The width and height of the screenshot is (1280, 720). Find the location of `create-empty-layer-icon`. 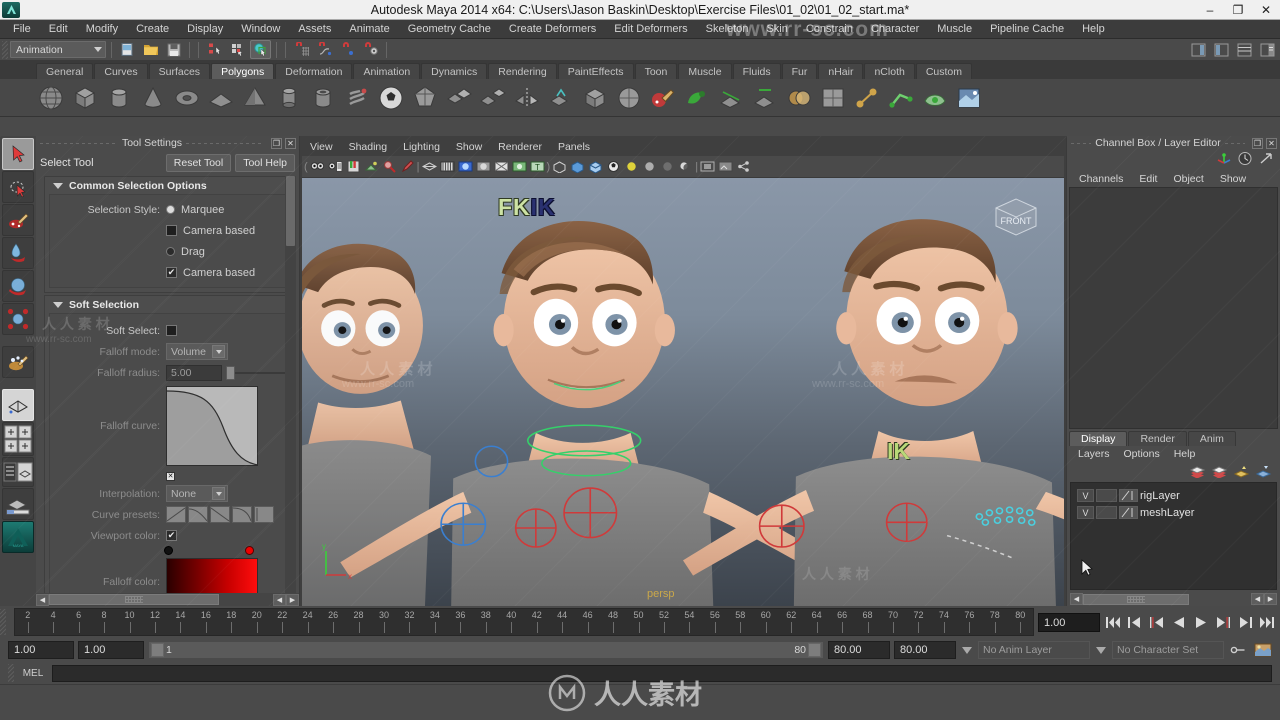

create-empty-layer-icon is located at coordinates (1197, 472).